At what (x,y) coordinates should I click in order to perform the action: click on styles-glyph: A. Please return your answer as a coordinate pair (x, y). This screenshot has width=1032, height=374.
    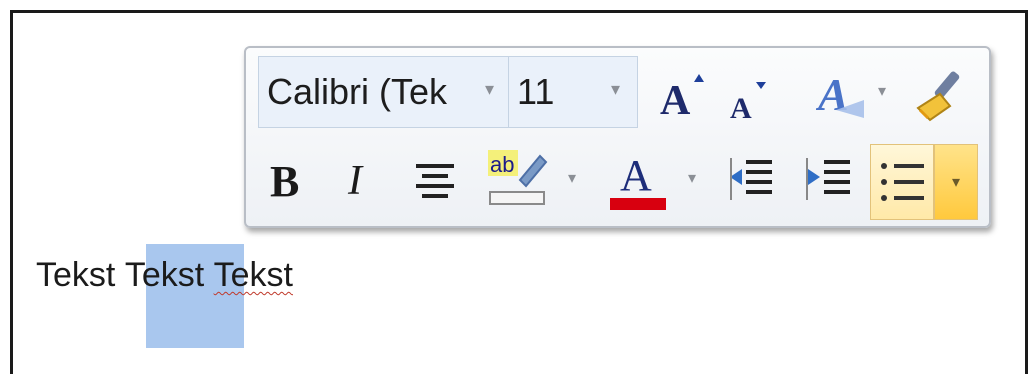
    Looking at the image, I should click on (832, 94).